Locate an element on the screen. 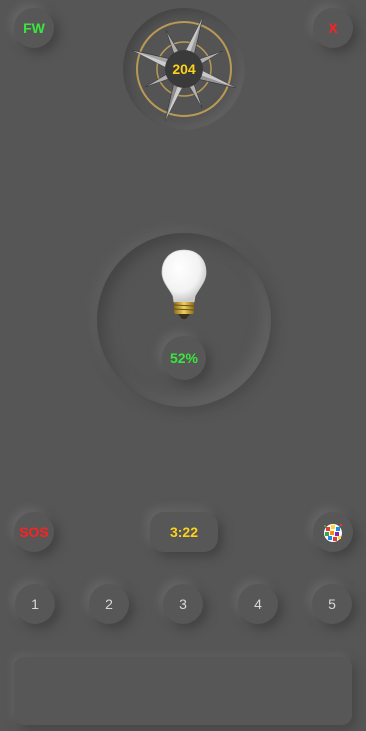  color-palette-icon is located at coordinates (333, 533).